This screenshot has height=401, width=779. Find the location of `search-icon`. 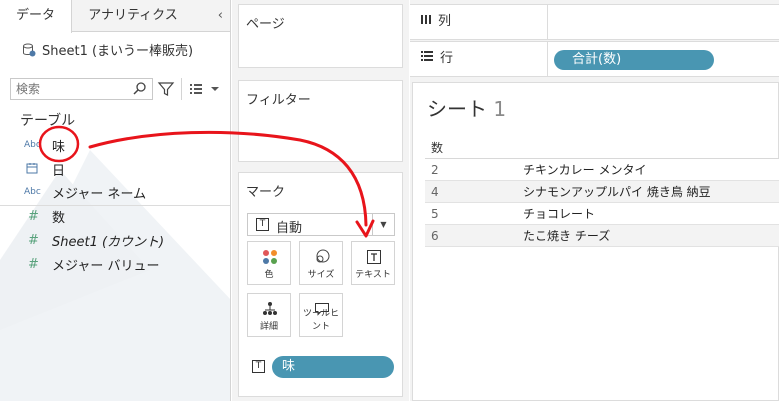

search-icon is located at coordinates (140, 89).